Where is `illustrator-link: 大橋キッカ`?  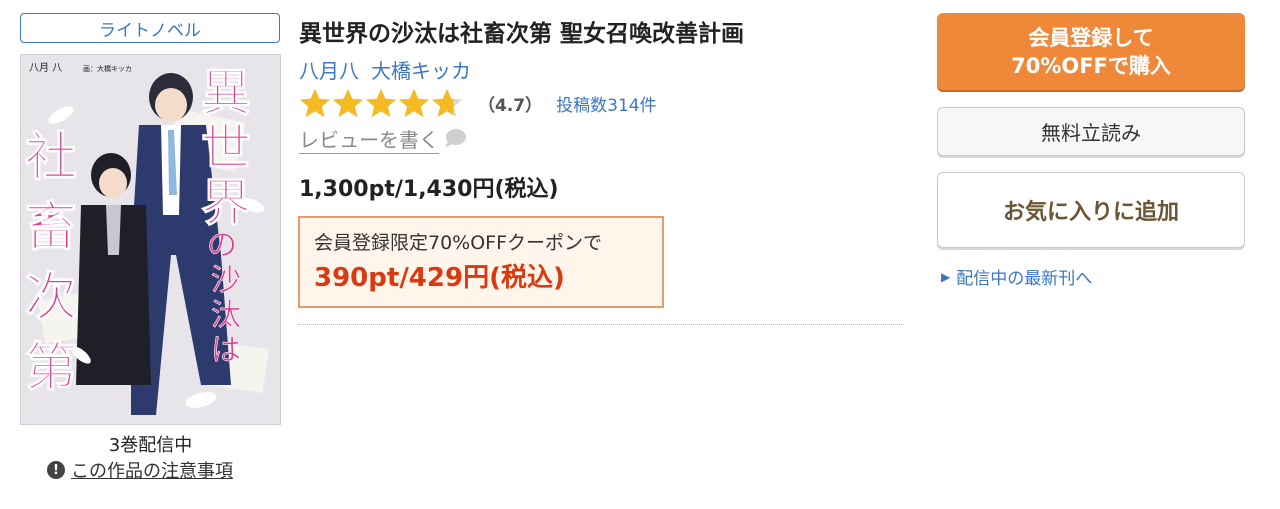
illustrator-link: 大橋キッカ is located at coordinates (421, 71).